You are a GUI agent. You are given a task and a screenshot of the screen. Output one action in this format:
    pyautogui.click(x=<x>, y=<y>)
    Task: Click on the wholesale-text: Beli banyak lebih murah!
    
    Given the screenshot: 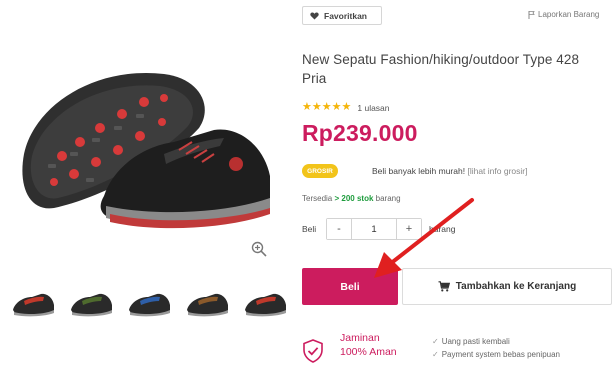 What is the action you would take?
    pyautogui.click(x=419, y=171)
    